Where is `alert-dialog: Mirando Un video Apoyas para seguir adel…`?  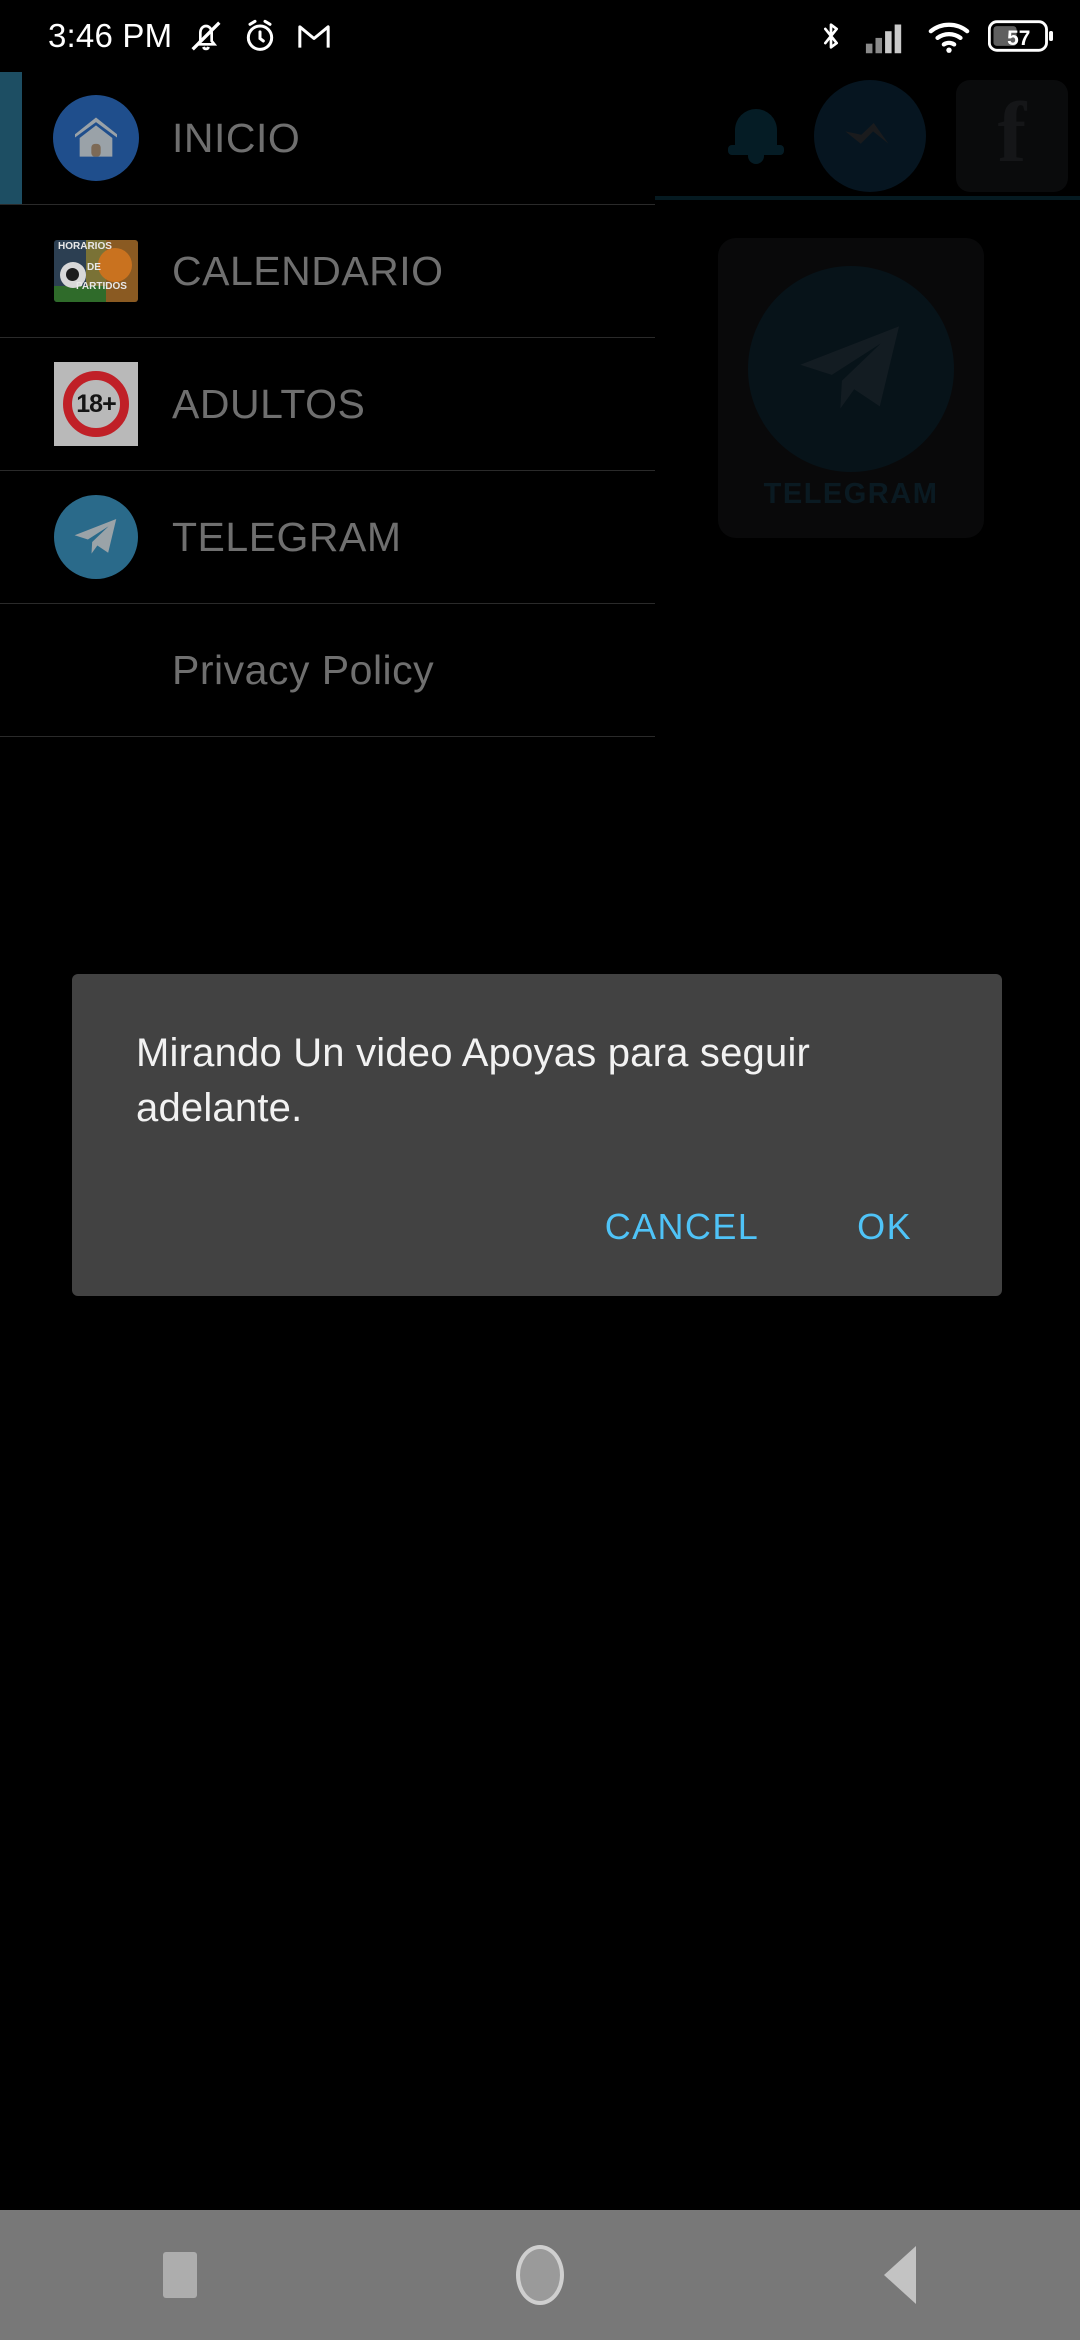 alert-dialog: Mirando Un video Apoyas para seguir adel… is located at coordinates (537, 1135).